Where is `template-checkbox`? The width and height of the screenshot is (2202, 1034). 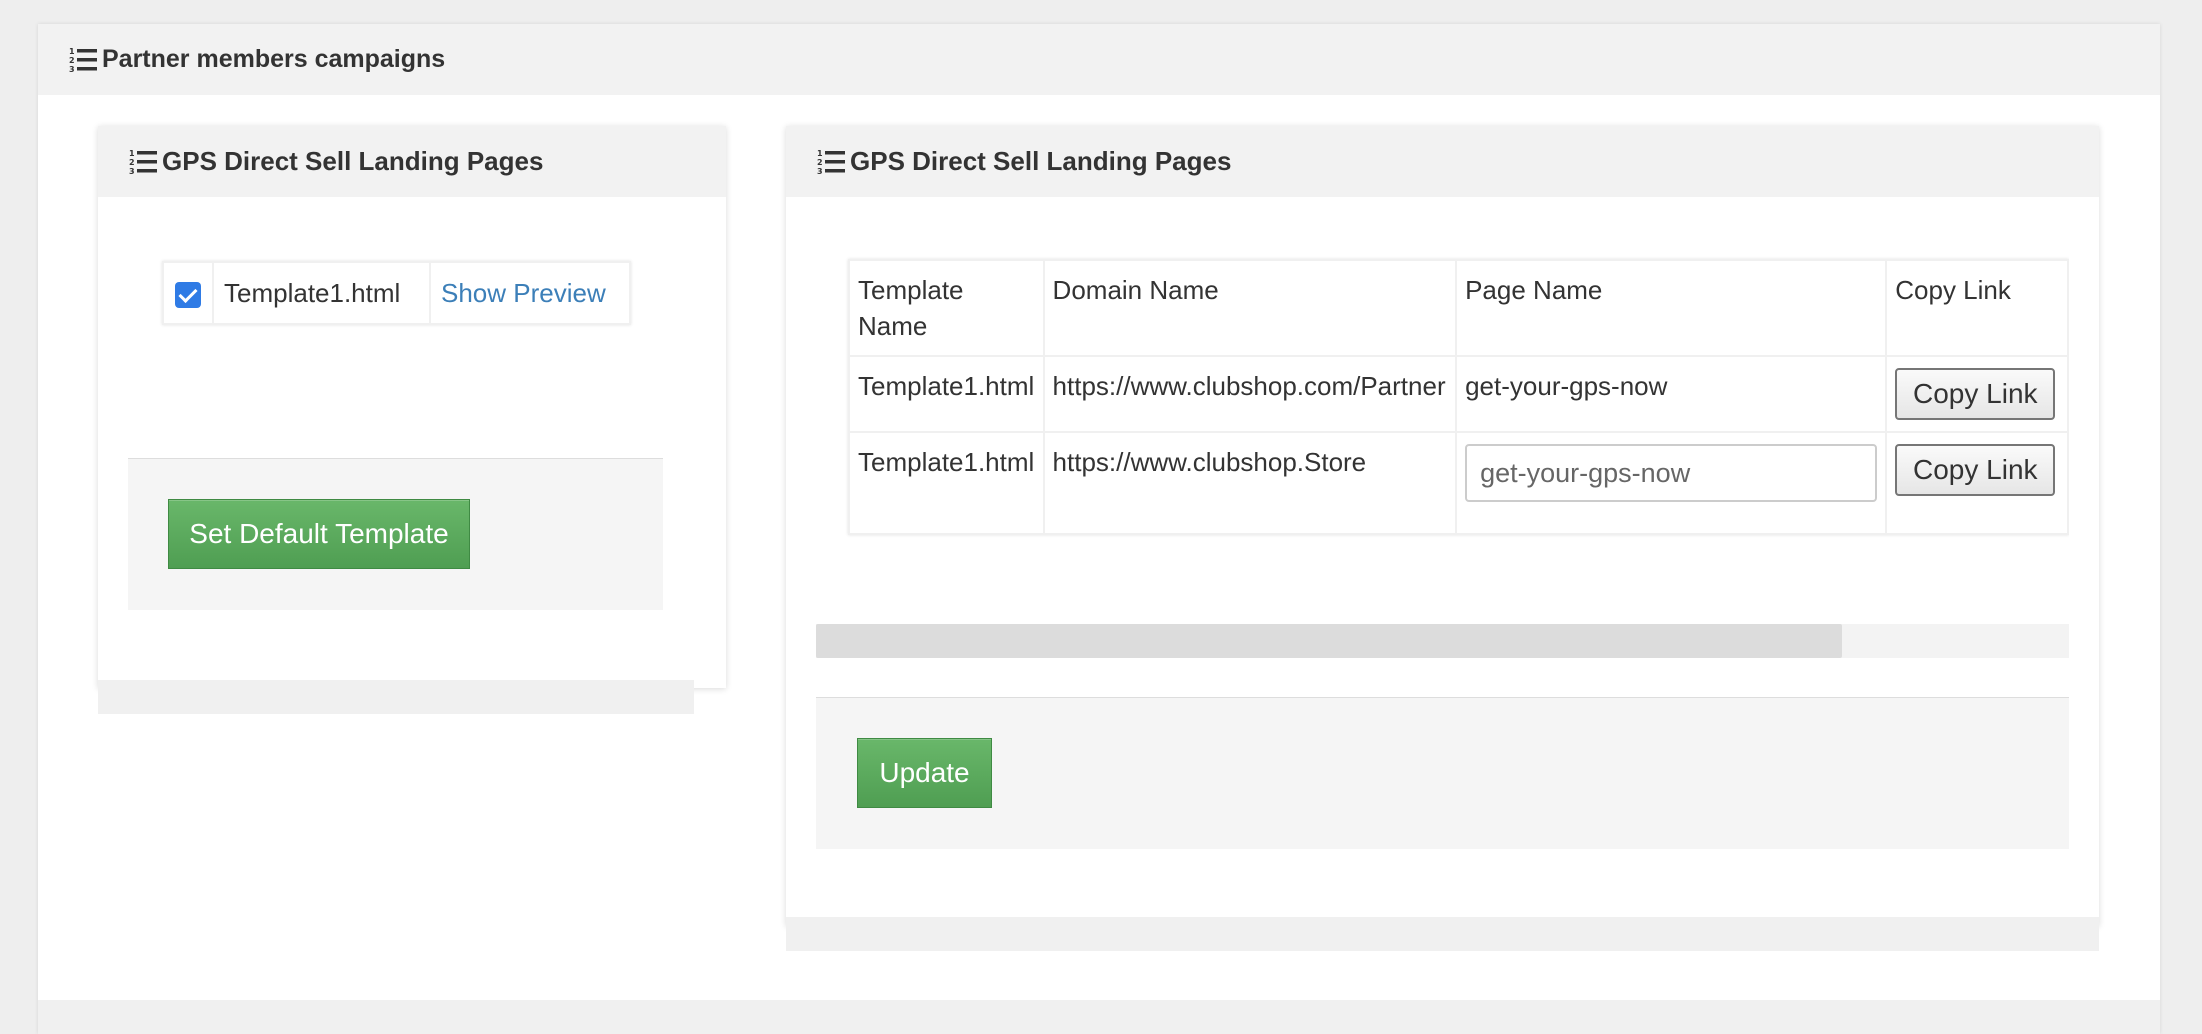 template-checkbox is located at coordinates (188, 294).